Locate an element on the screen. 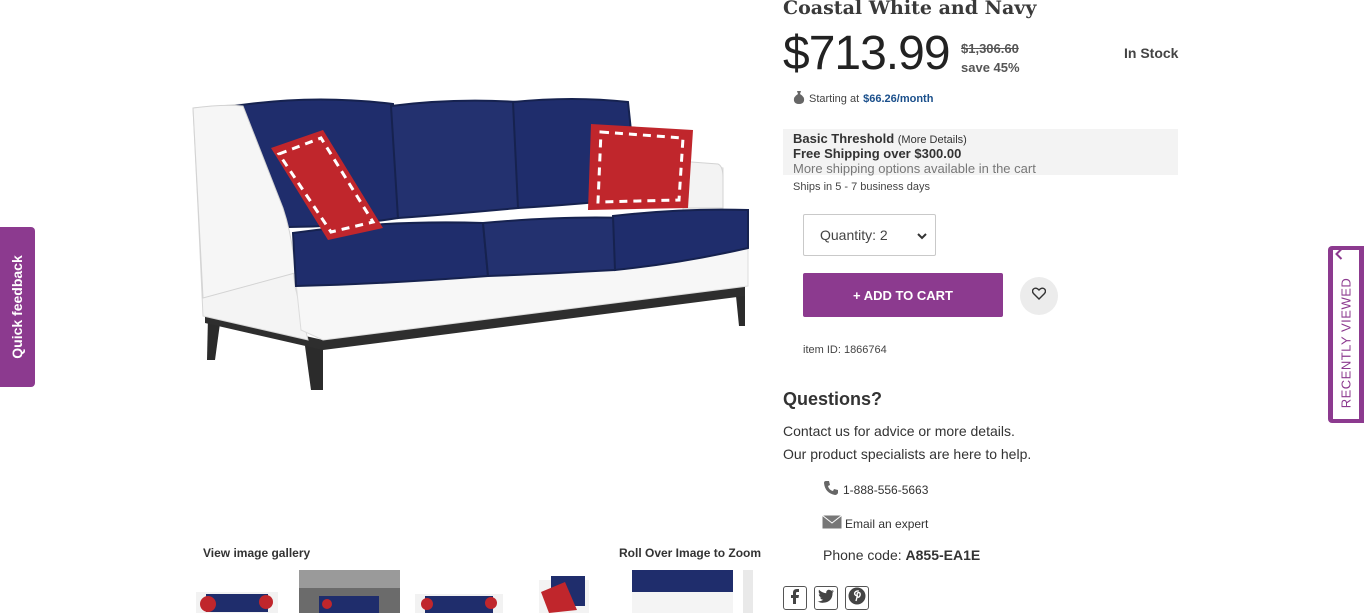  phone-code: Phone code: A855-EA1E is located at coordinates (901, 555).